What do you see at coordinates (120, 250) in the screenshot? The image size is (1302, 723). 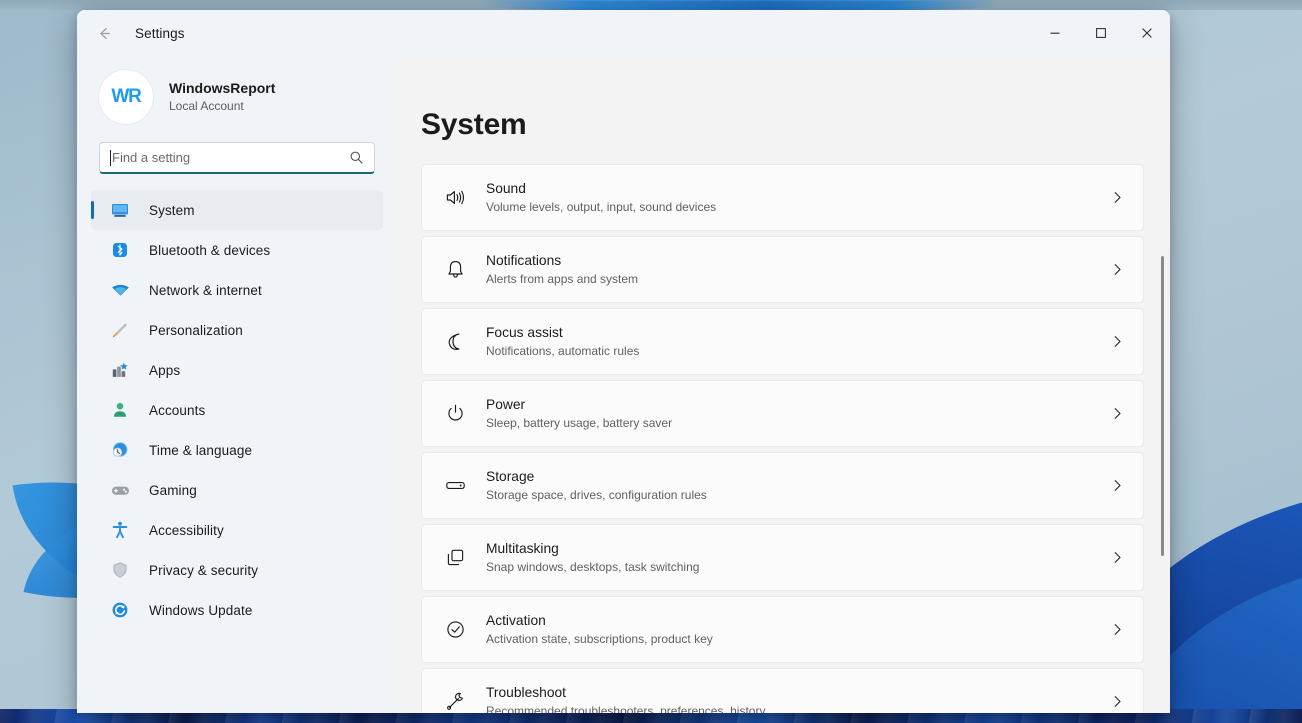 I see `bluetooth-icon` at bounding box center [120, 250].